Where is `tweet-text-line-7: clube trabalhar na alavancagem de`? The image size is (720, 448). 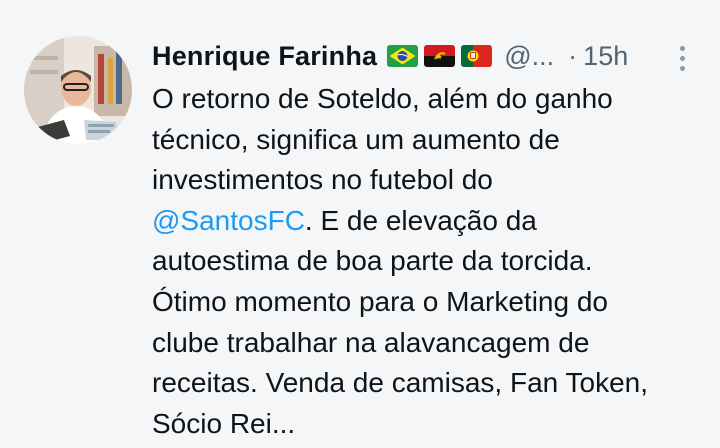
tweet-text-line-7: clube trabalhar na alavancagem de is located at coordinates (371, 342).